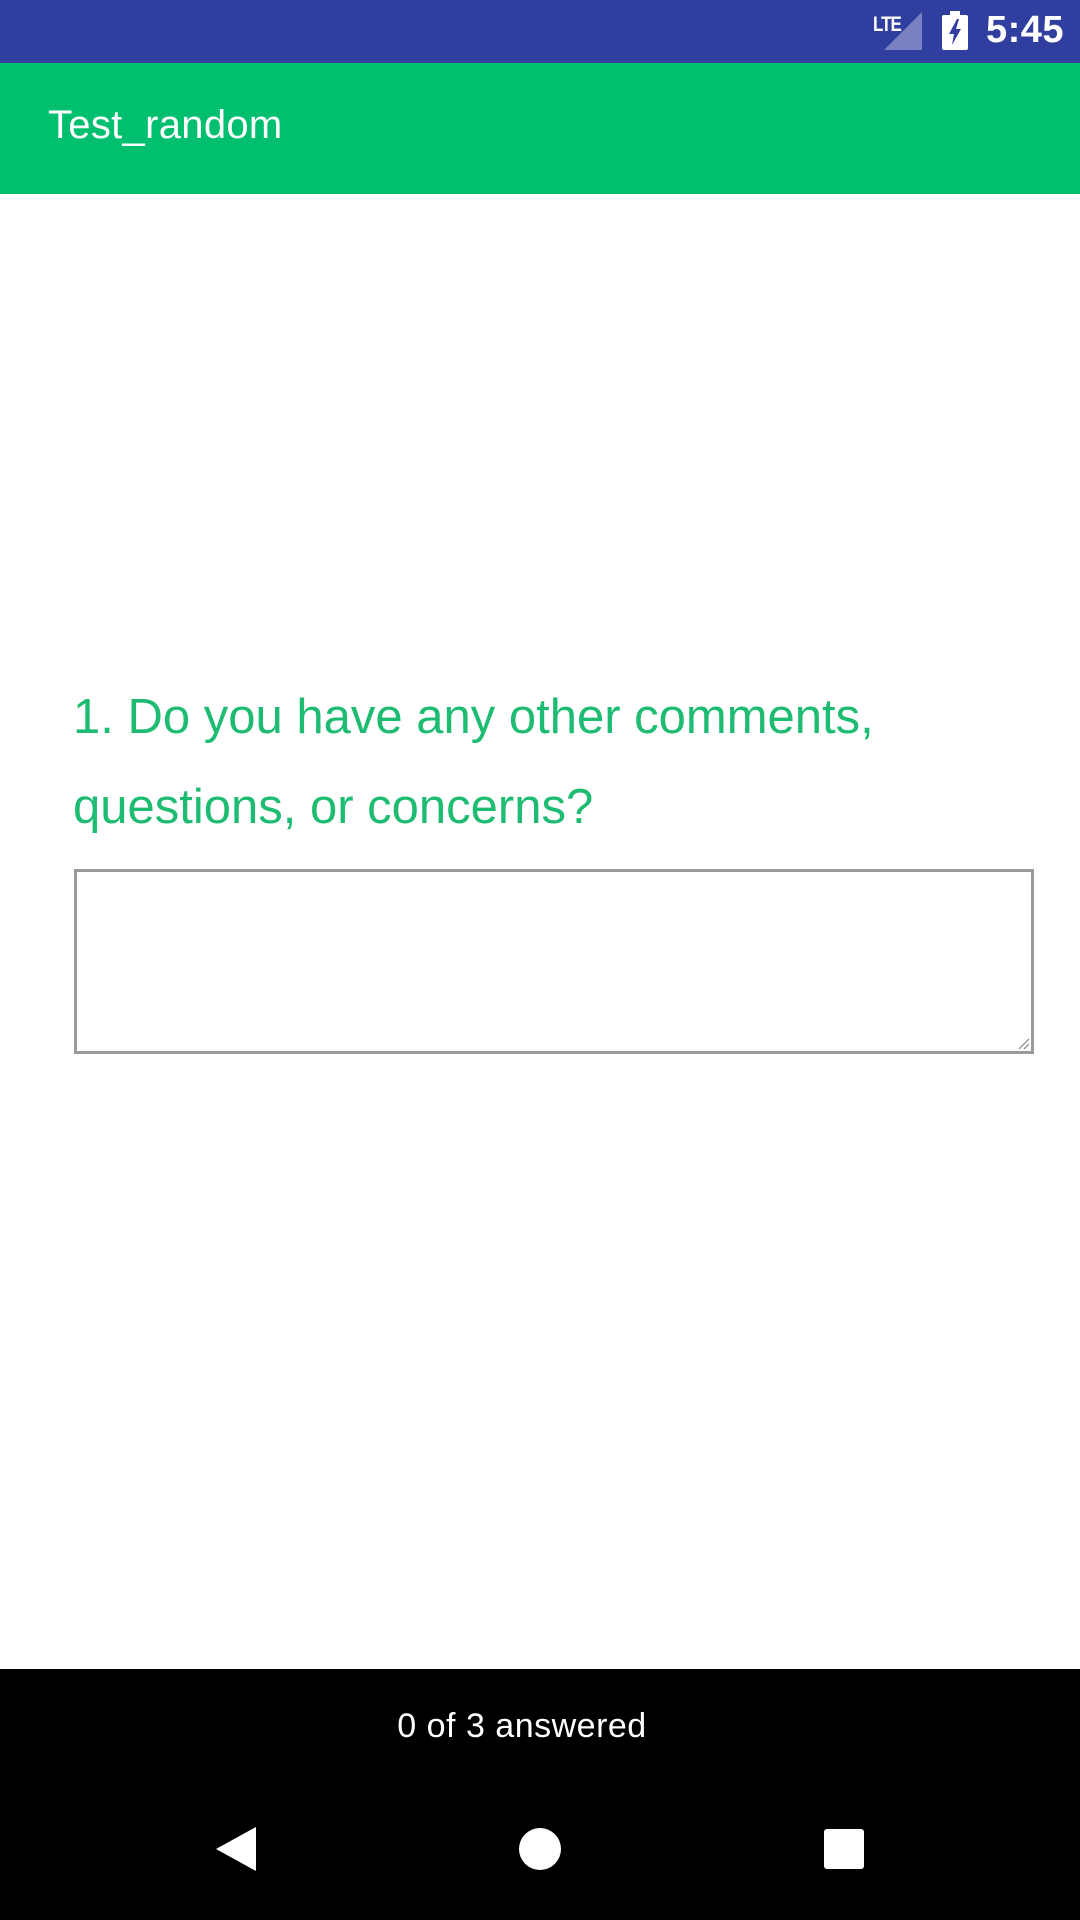  I want to click on cell-signal-icon, so click(903, 31).